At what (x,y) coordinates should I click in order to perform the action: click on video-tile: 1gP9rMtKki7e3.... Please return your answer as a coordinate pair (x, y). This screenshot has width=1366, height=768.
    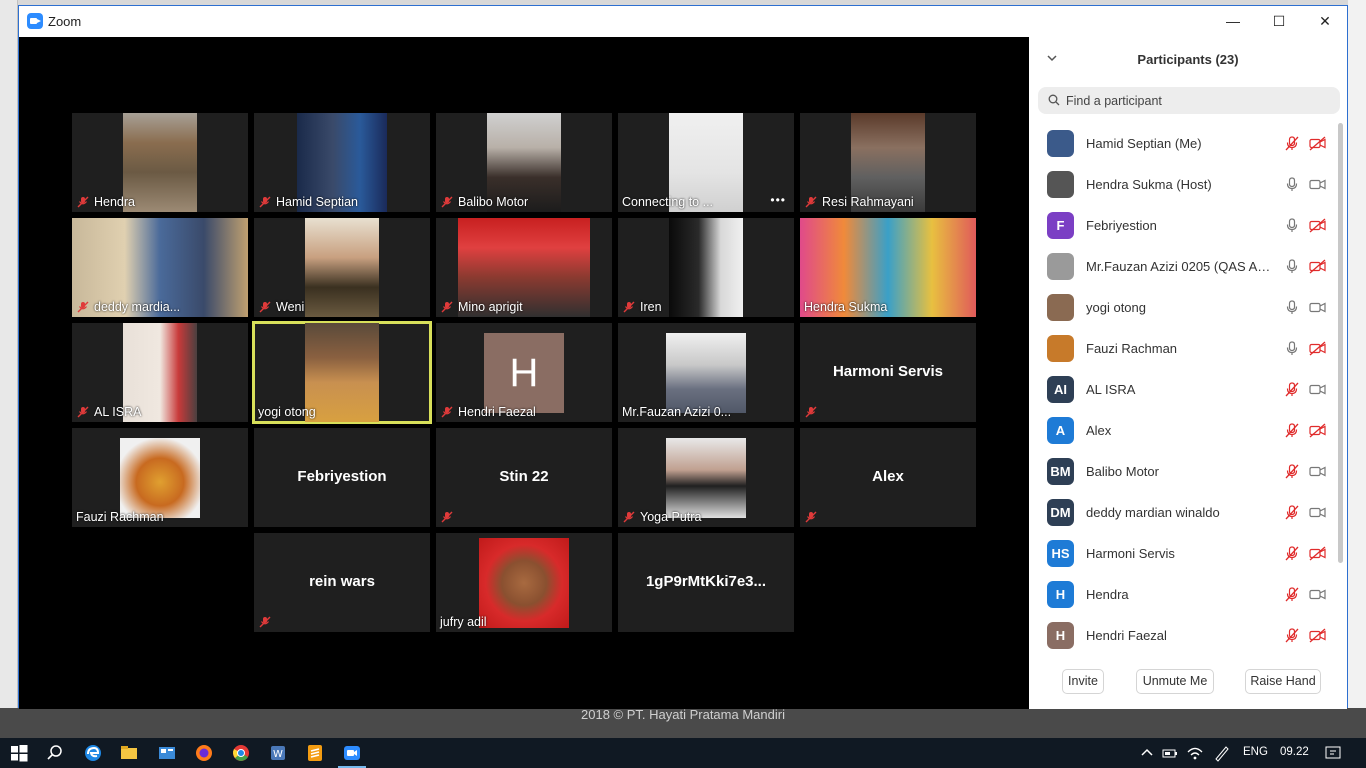
    Looking at the image, I should click on (706, 582).